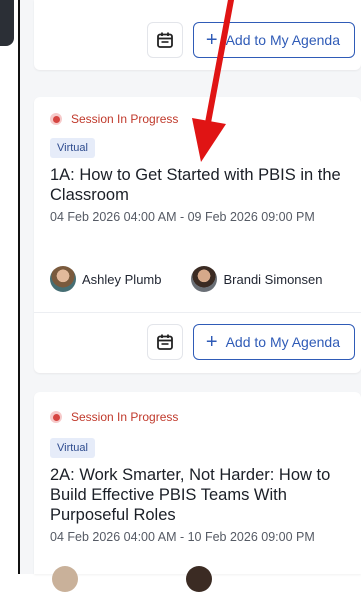 This screenshot has width=361, height=592. Describe the element at coordinates (186, 279) in the screenshot. I see `speaker-list: Ashley Plumb Brandi Simonsen` at that location.